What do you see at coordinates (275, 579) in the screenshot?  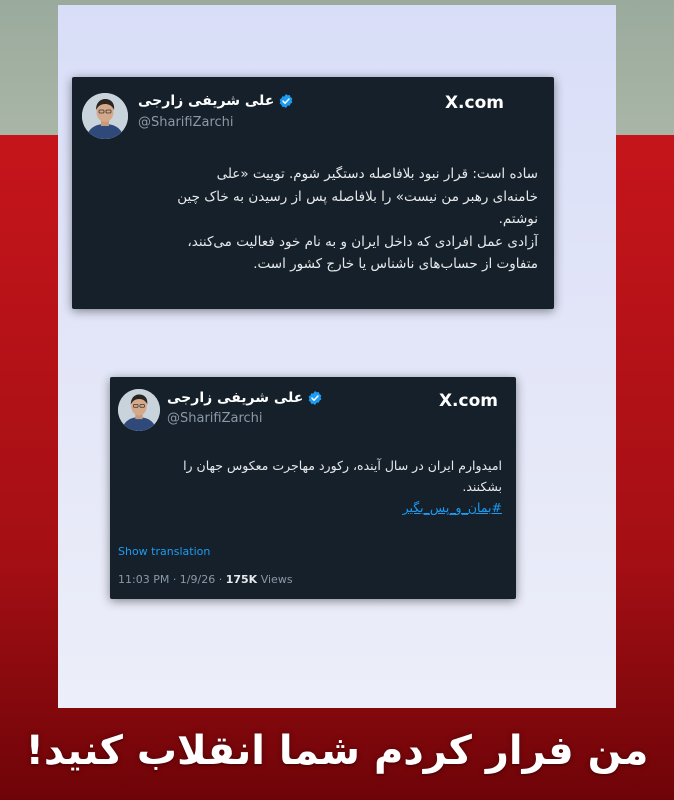 I see `views-label: Views` at bounding box center [275, 579].